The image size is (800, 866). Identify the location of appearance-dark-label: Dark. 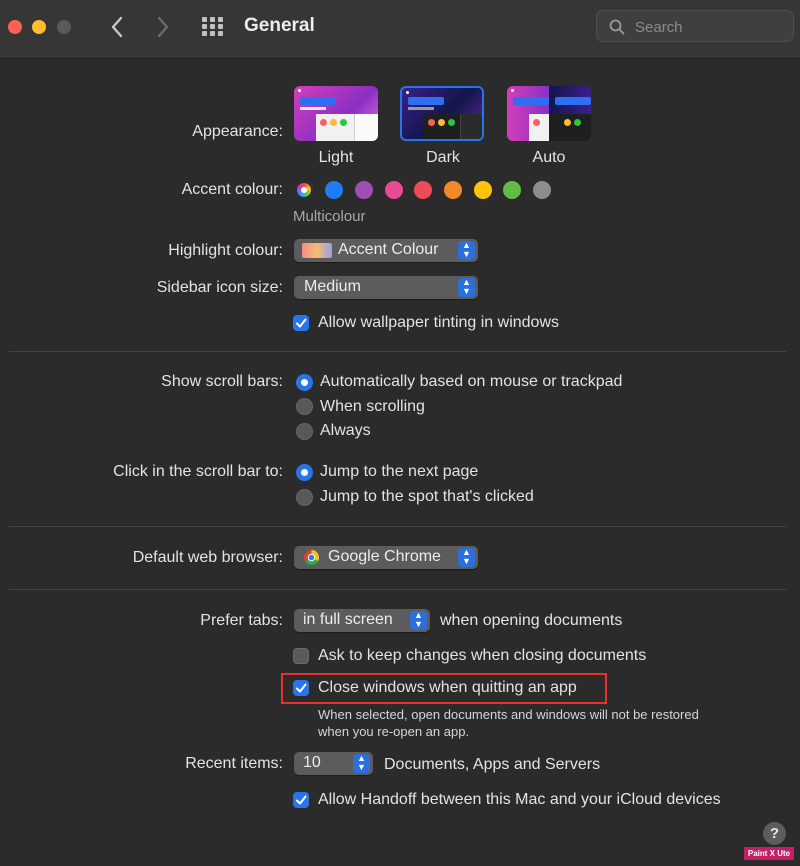
(443, 157).